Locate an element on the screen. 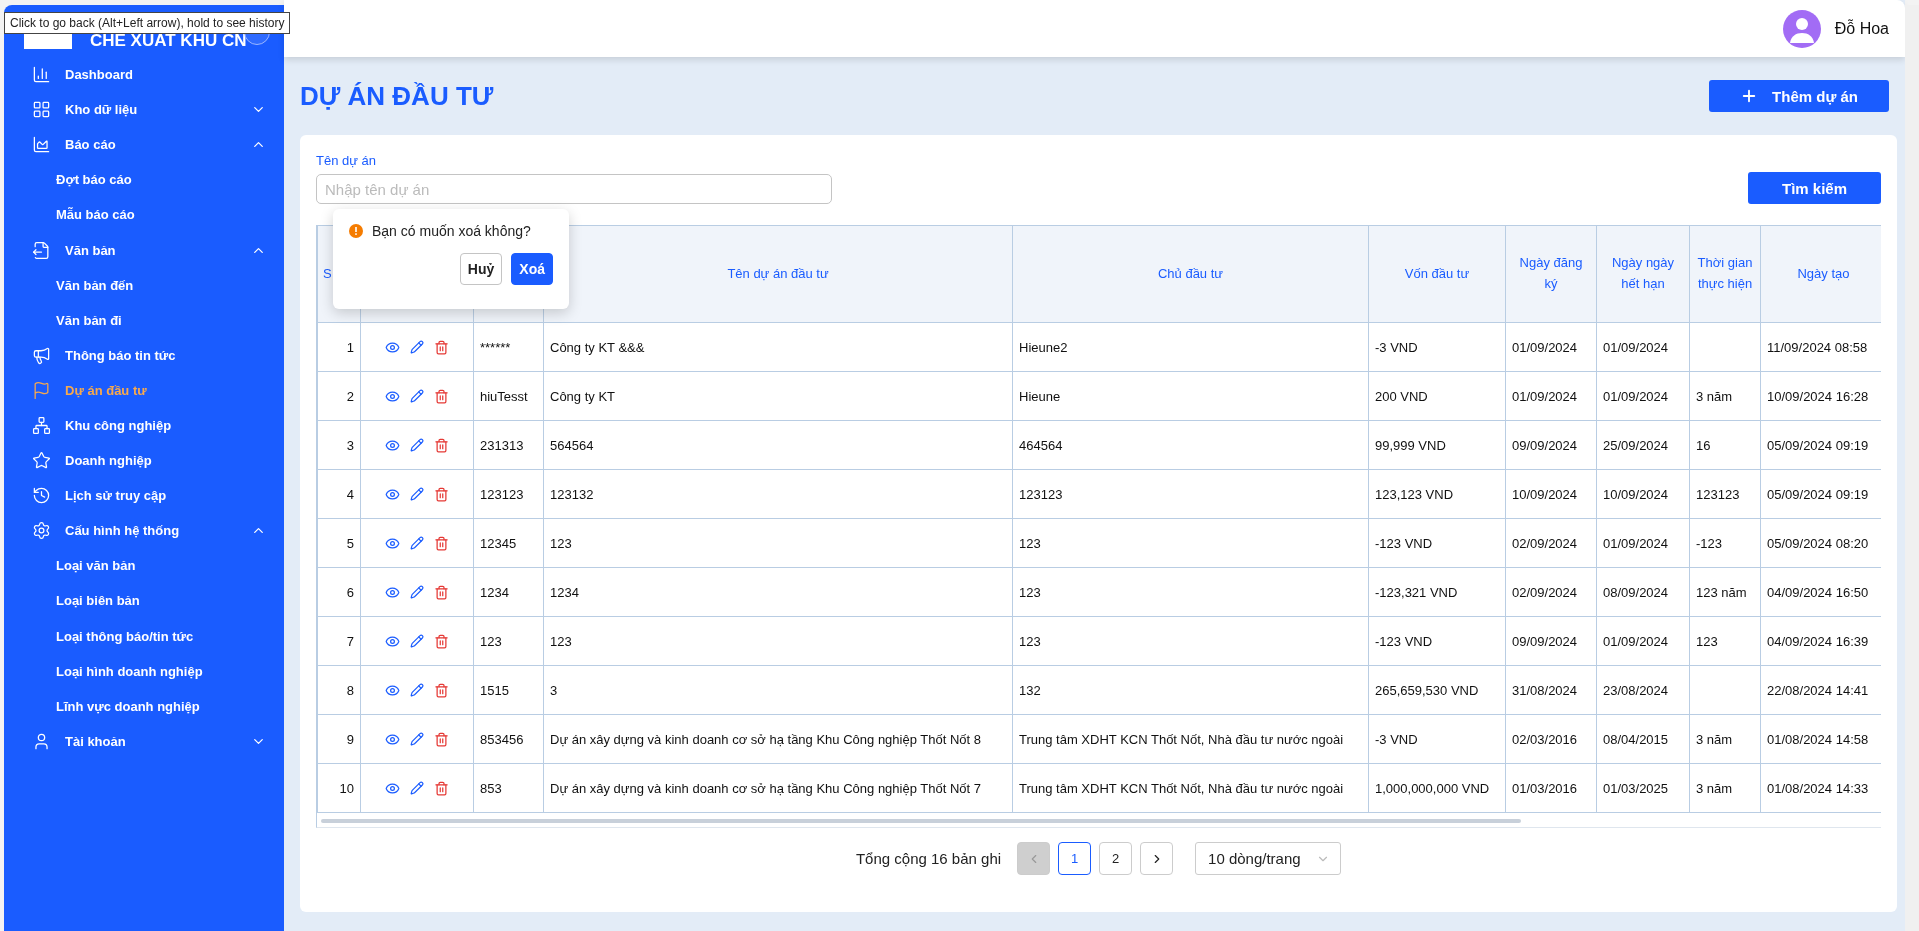 Image resolution: width=1919 pixels, height=931 pixels. sidebar-item: Dashboard is located at coordinates (144, 75).